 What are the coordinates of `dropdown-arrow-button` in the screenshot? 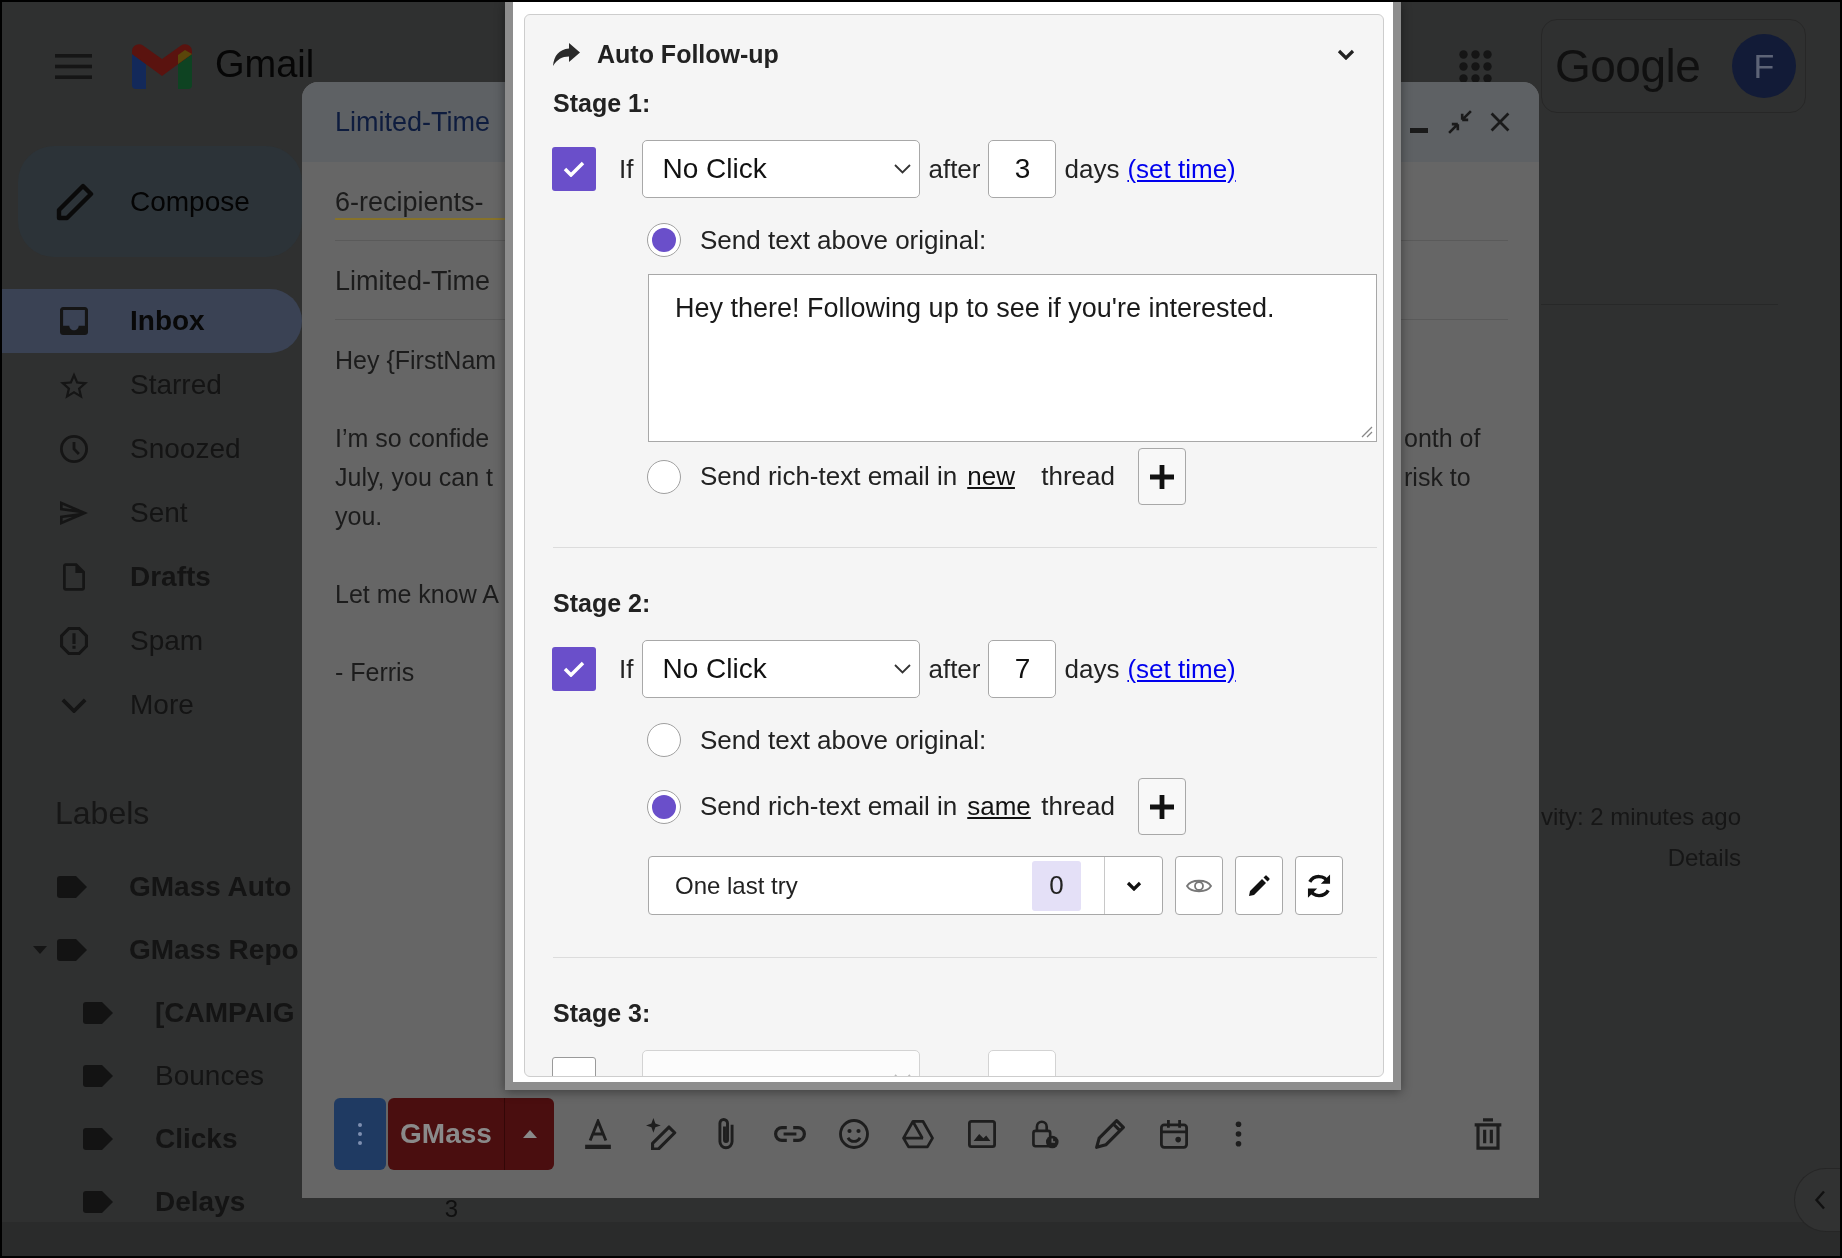 It's located at (529, 1134).